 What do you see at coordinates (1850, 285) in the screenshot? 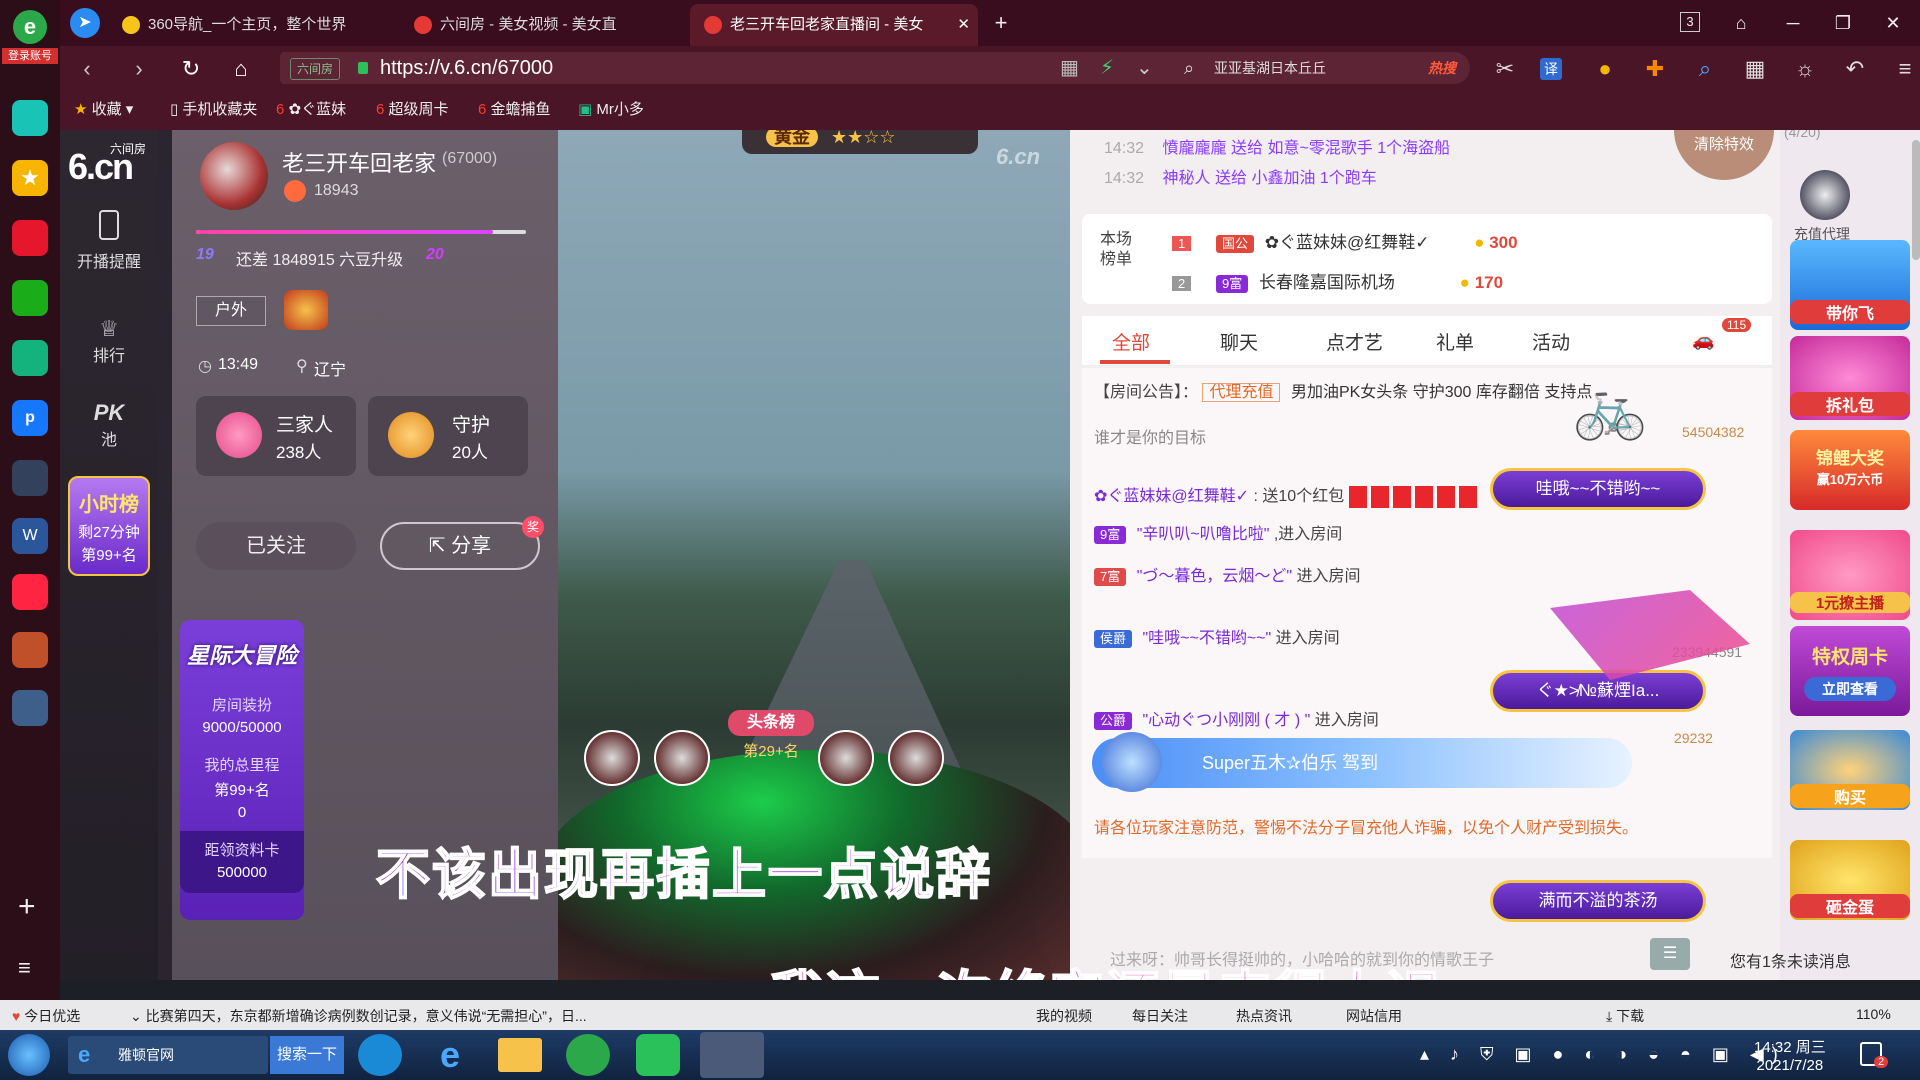
I see `fly-activity: 带你飞` at bounding box center [1850, 285].